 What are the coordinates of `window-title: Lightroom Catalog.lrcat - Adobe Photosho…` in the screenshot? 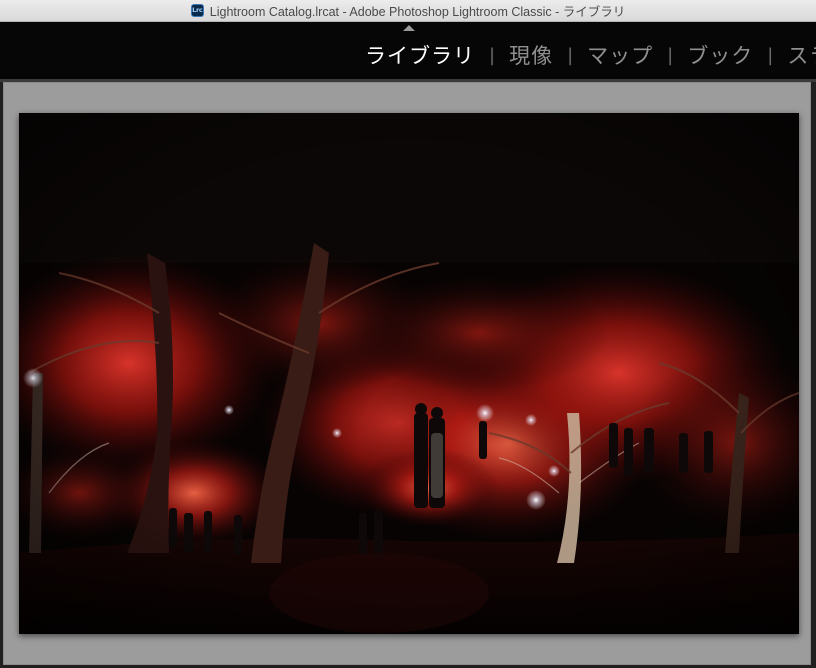 It's located at (417, 12).